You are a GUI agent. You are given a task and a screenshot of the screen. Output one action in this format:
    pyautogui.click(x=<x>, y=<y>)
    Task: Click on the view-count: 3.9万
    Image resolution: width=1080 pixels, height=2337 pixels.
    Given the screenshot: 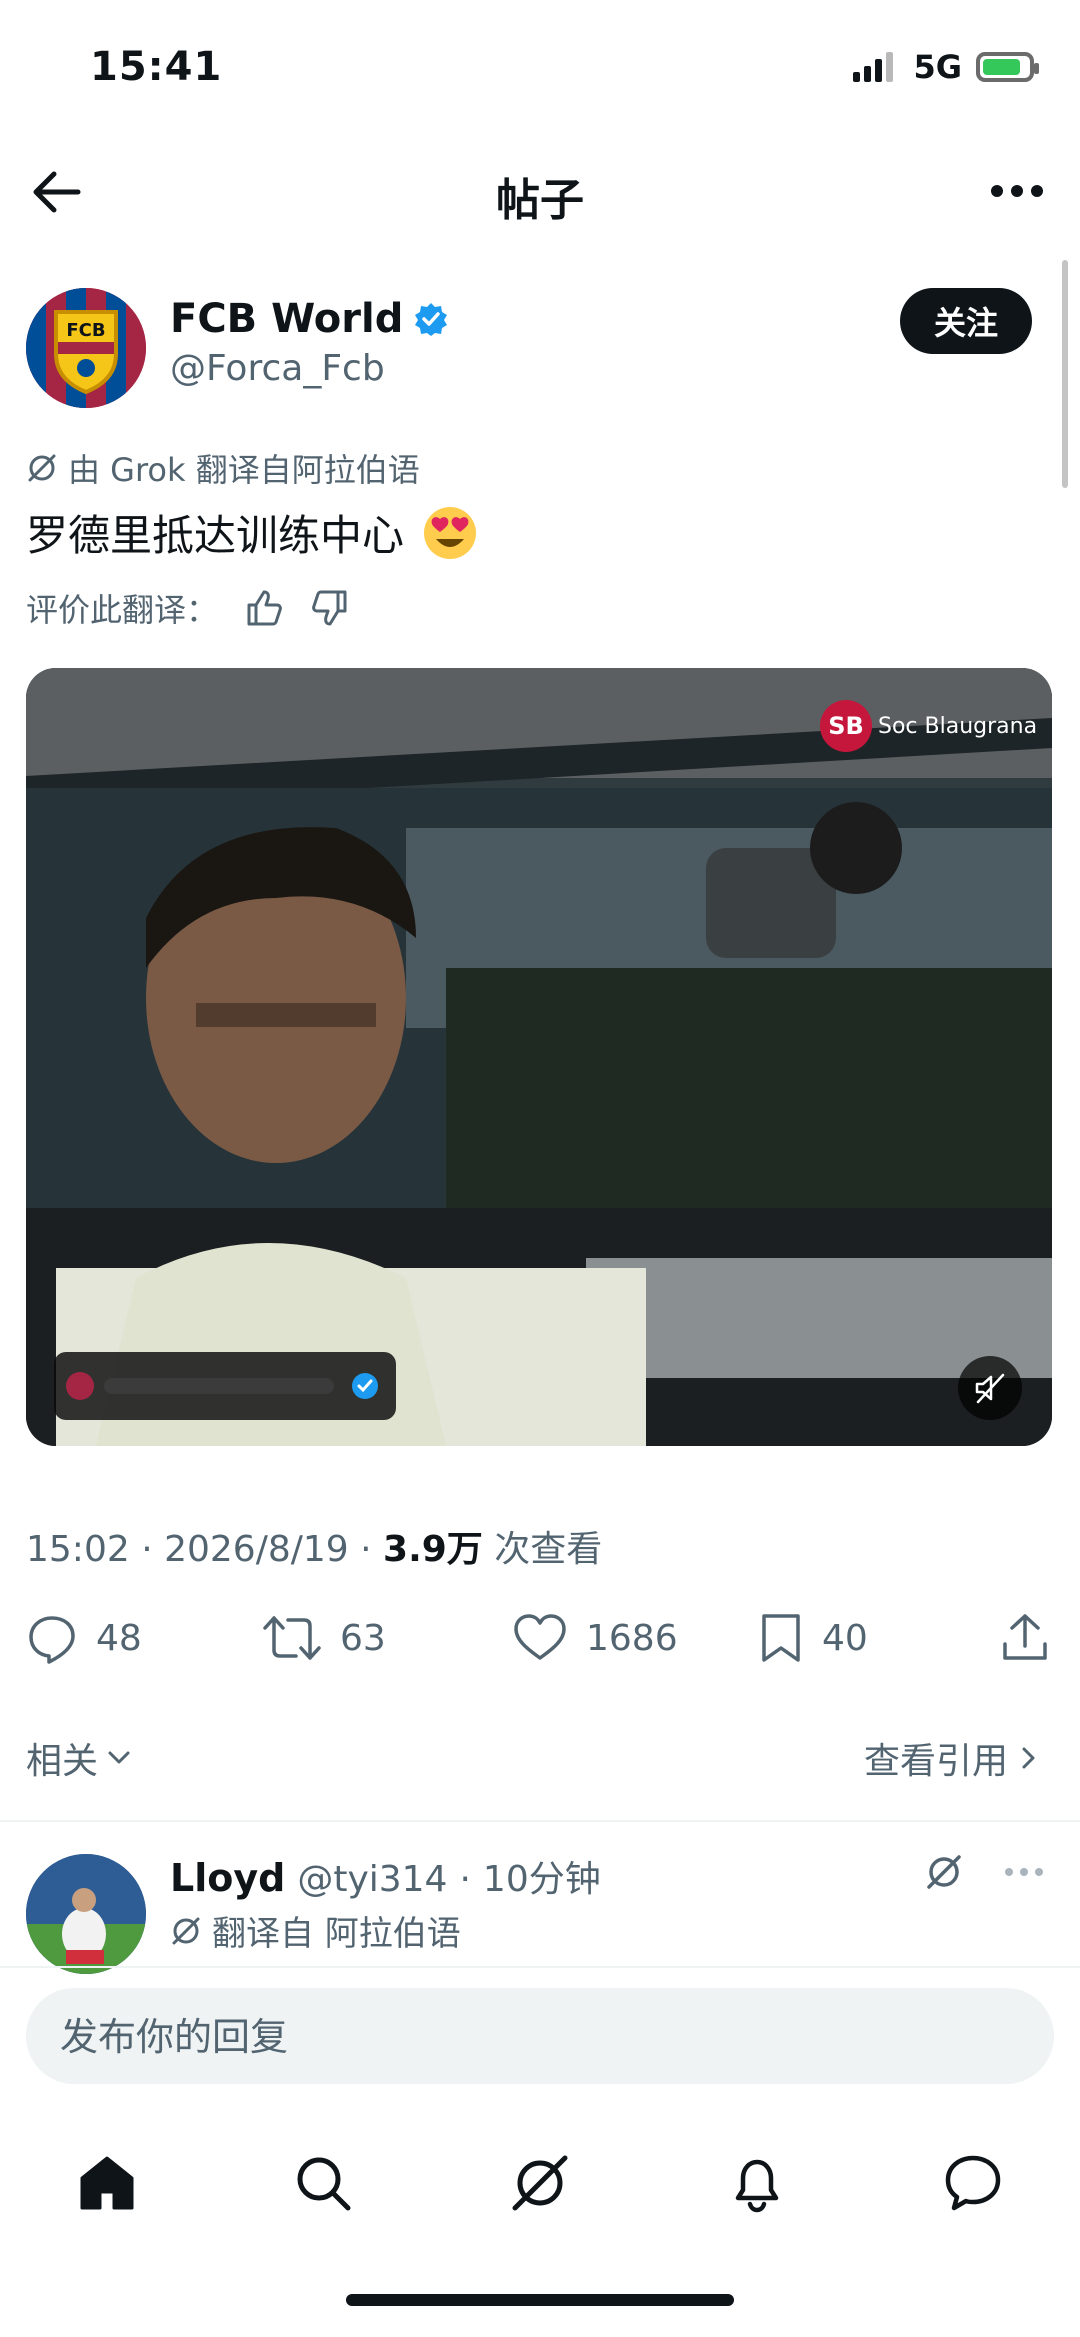 What is the action you would take?
    pyautogui.click(x=433, y=1549)
    